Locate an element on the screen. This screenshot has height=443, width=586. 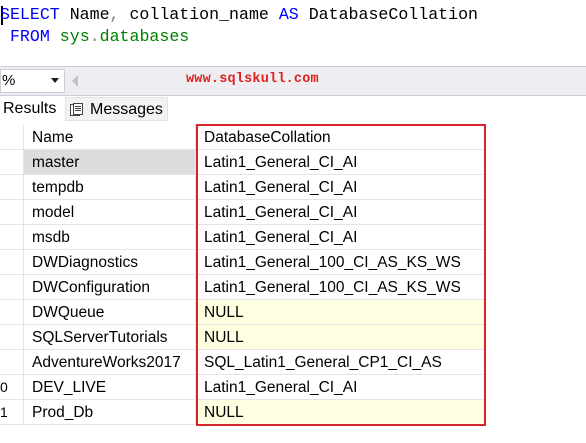
table-row: msdb Latin1_General_CI_AI is located at coordinates (293, 237).